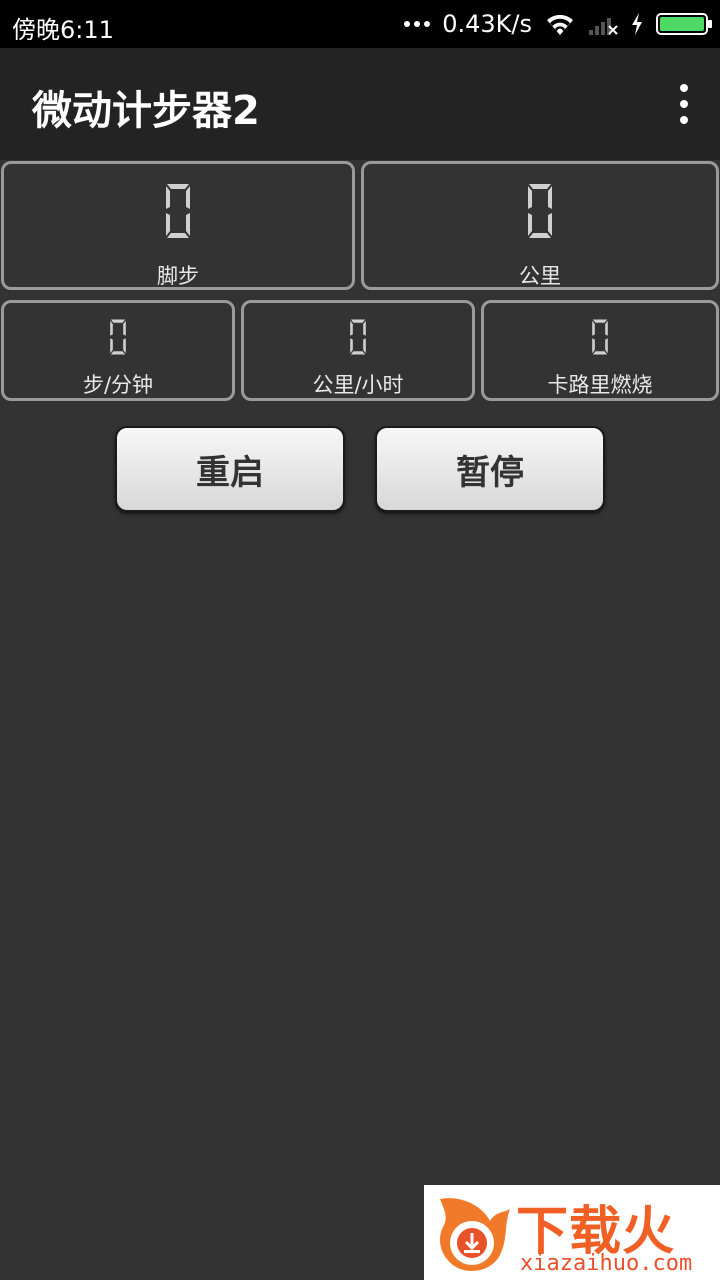  What do you see at coordinates (475, 1234) in the screenshot?
I see `flame-logo-icon` at bounding box center [475, 1234].